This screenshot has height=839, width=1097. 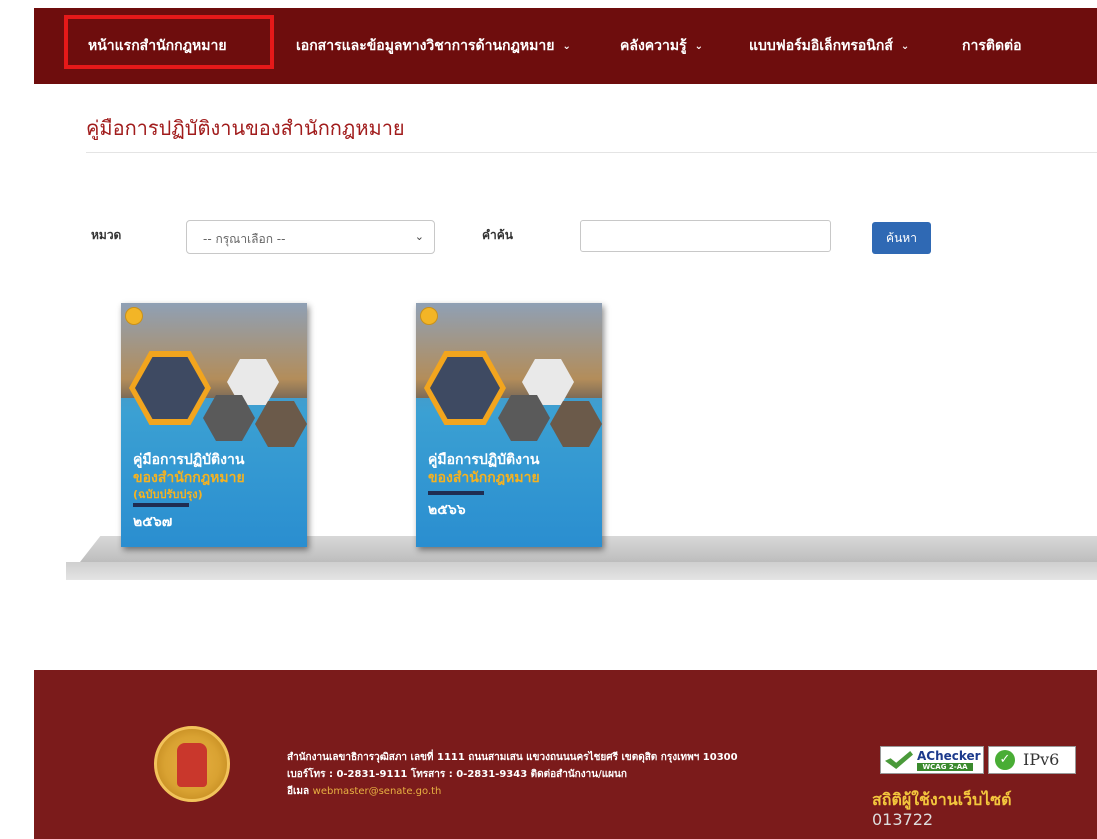 What do you see at coordinates (1041, 759) in the screenshot?
I see `ipv6-label: IPv6` at bounding box center [1041, 759].